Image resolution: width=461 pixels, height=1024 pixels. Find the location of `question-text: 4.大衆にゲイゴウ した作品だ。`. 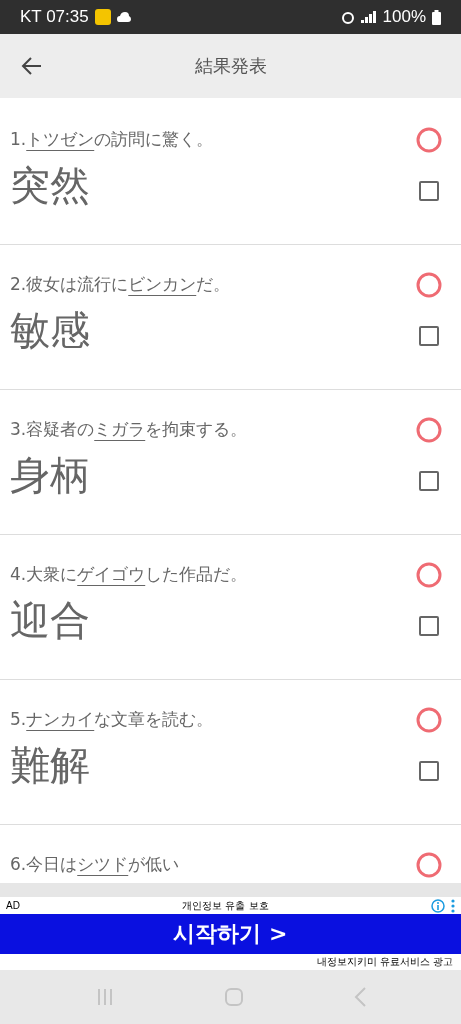

question-text: 4.大衆にゲイゴウ した作品だ。 is located at coordinates (129, 574).